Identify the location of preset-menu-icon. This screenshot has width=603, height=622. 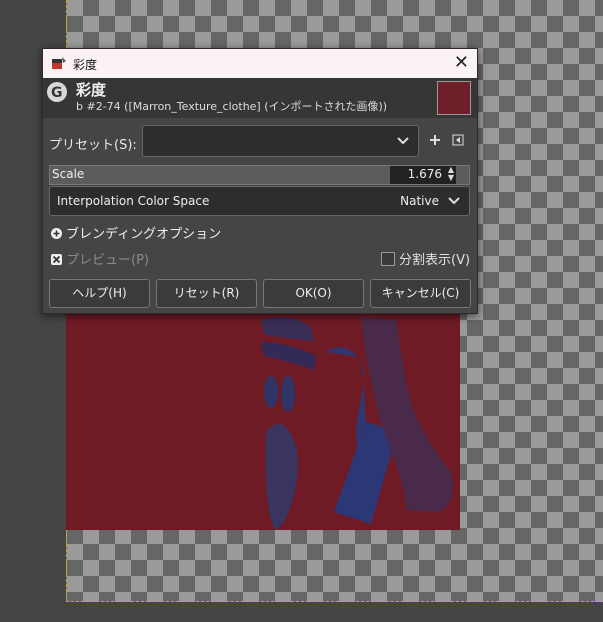
(458, 140).